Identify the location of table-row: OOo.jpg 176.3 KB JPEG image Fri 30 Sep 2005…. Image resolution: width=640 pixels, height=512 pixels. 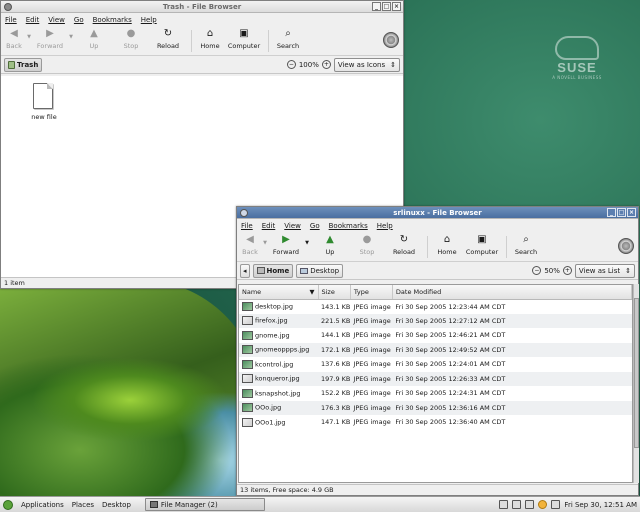
(435, 407).